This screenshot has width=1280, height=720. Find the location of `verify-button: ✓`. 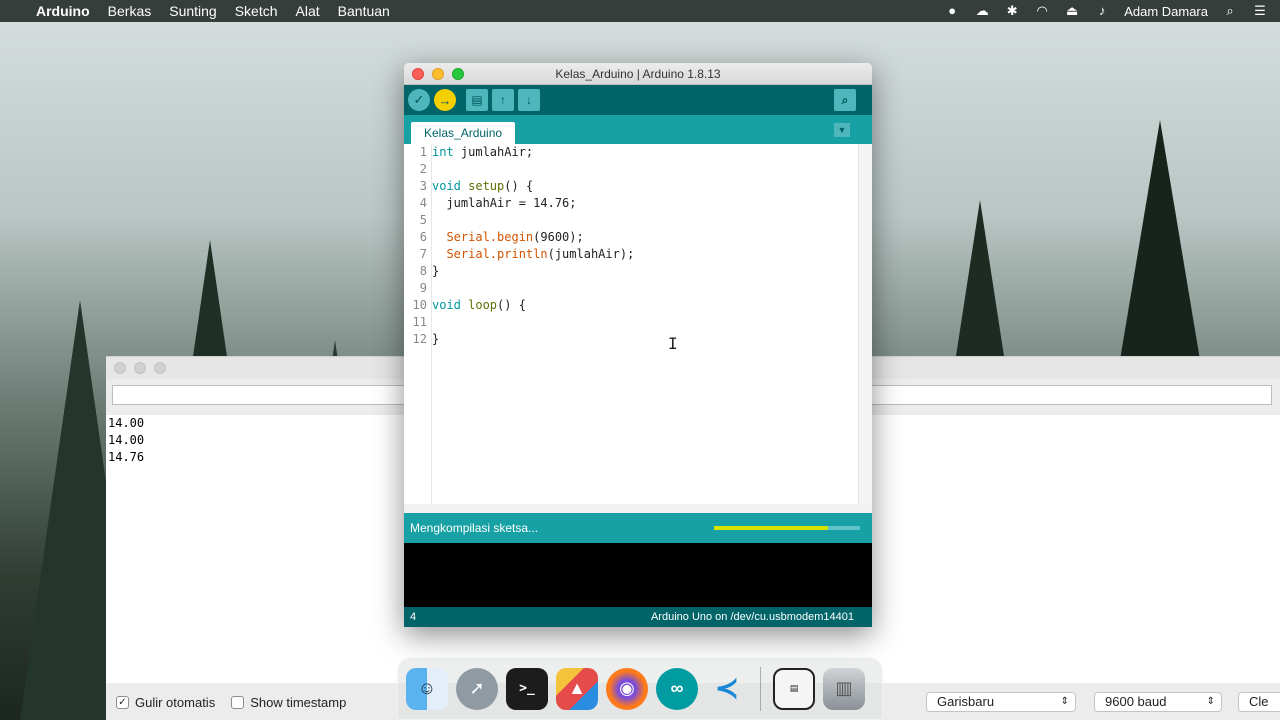

verify-button: ✓ is located at coordinates (419, 100).